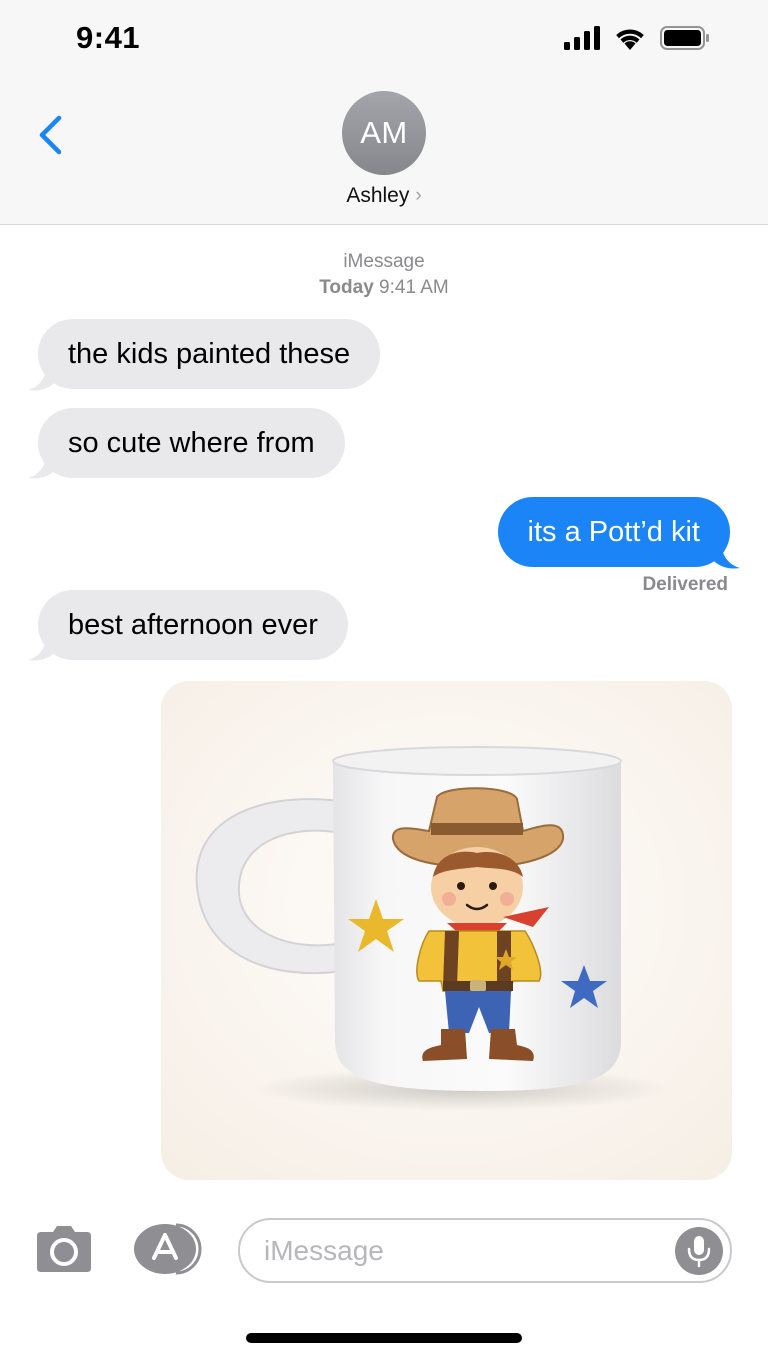  I want to click on message-text: so cute where from, so click(191, 443).